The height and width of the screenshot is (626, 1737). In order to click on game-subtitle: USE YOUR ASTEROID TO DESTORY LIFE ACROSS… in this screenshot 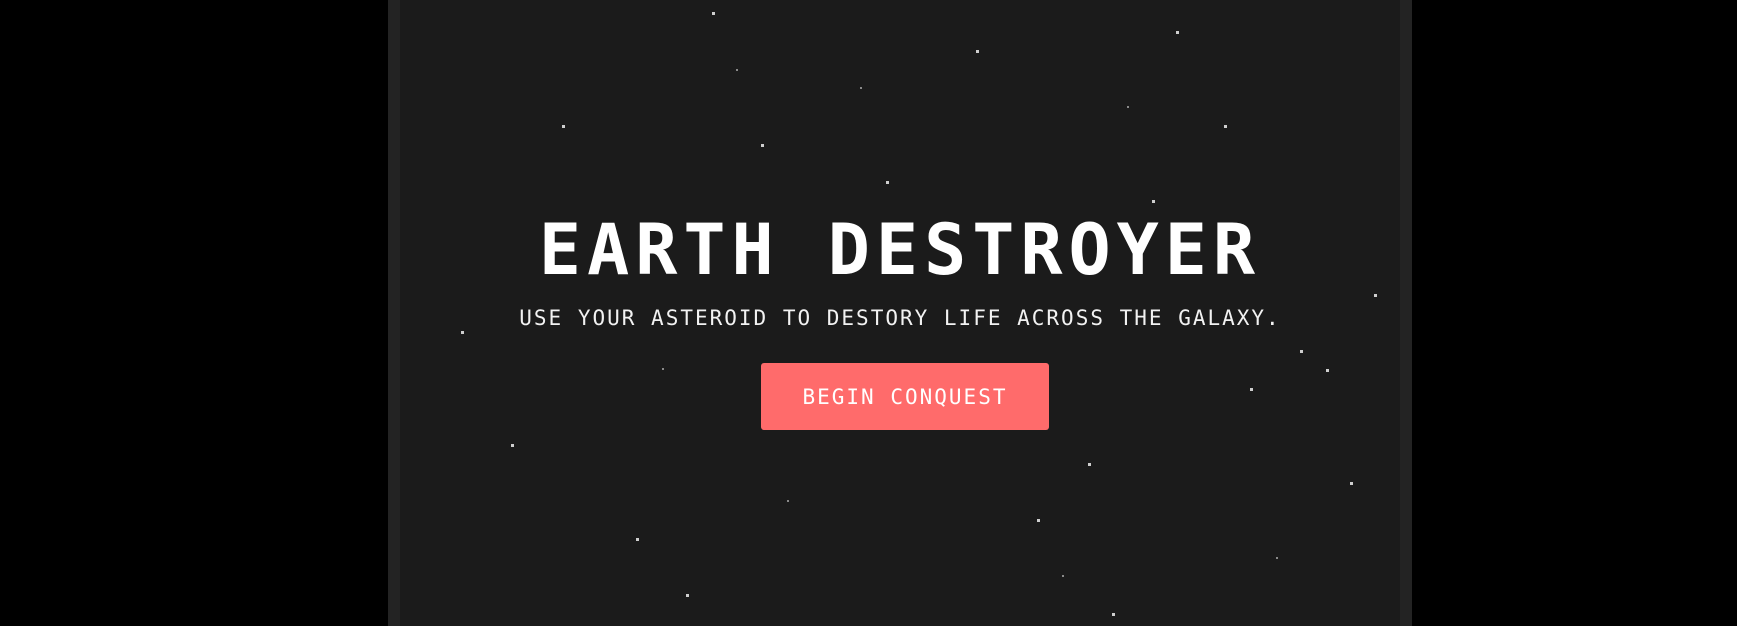, I will do `click(900, 318)`.